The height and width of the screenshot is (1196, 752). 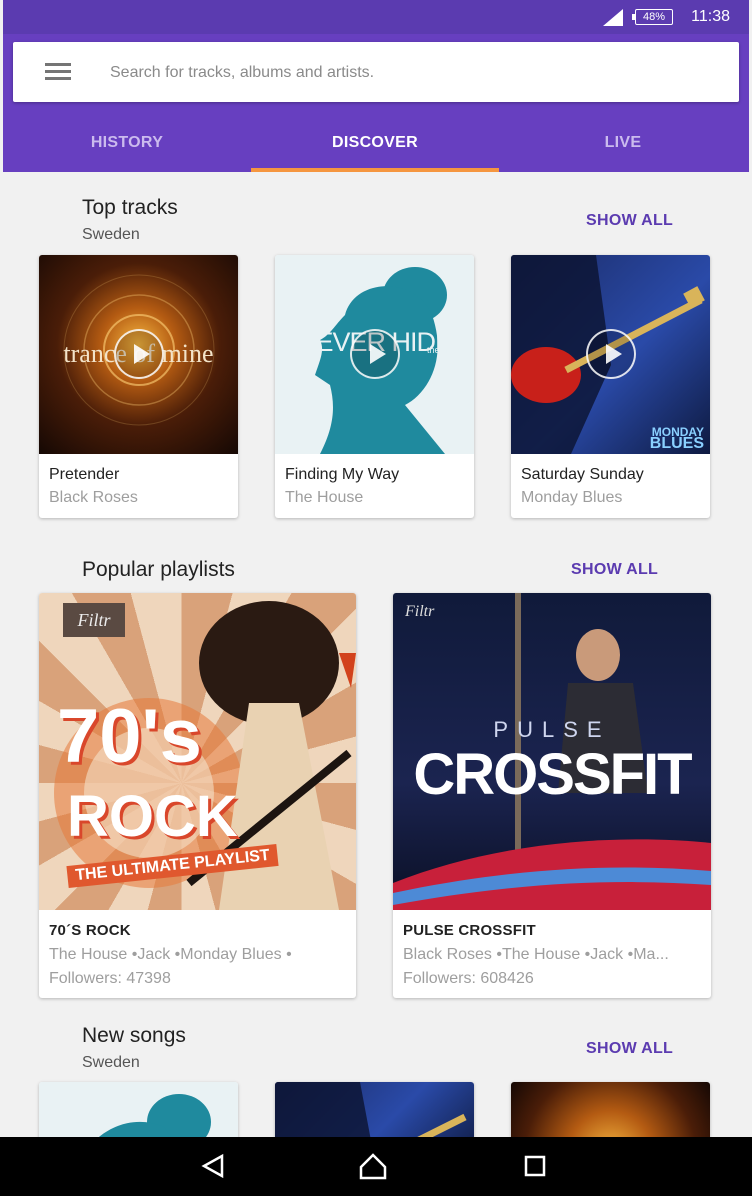 I want to click on popular-playlists-title: Popular playlists, so click(x=158, y=569).